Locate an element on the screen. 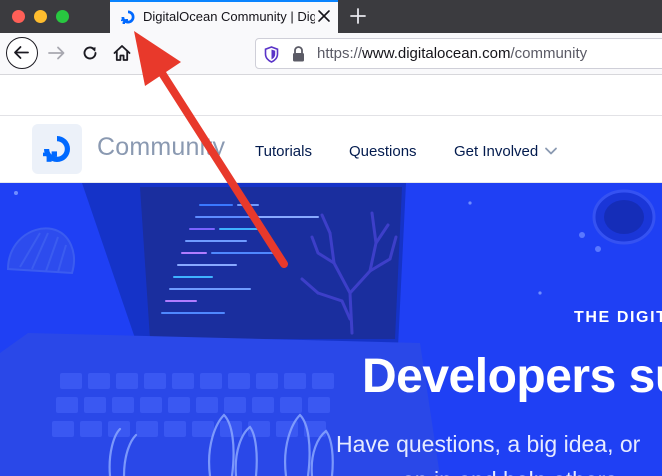 The image size is (662, 476). hero-eyebrow: THE DIGITALOCEAN COMMUNITY is located at coordinates (618, 317).